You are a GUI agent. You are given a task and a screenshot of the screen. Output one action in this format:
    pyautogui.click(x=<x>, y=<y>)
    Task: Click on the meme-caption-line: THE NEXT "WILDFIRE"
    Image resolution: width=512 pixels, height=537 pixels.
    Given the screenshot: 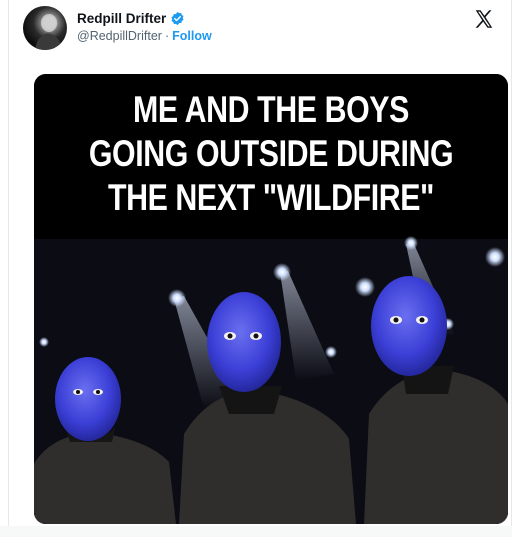 What is the action you would take?
    pyautogui.click(x=271, y=197)
    